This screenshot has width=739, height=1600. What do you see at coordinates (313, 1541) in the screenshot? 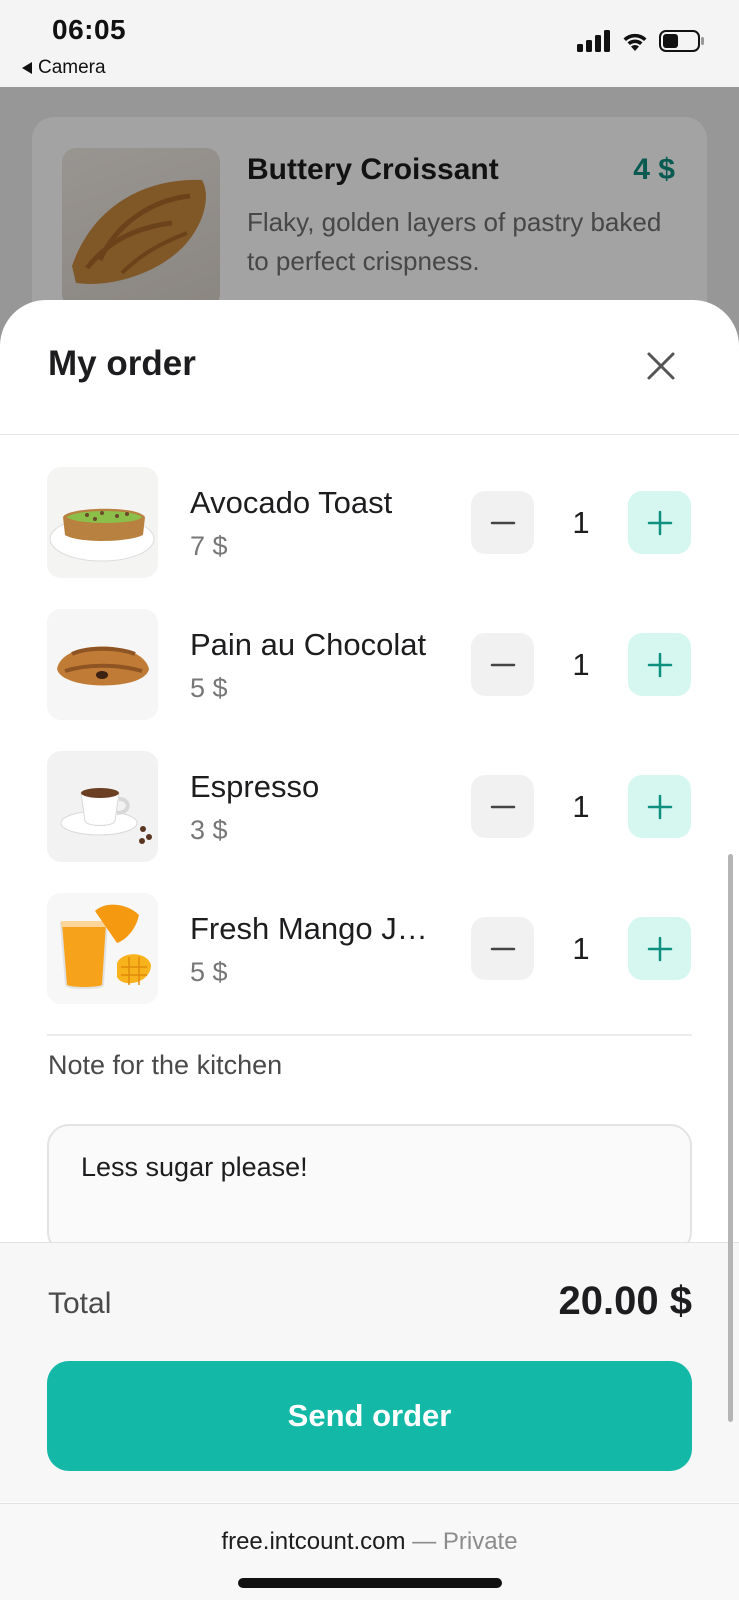
I see `domain: free.intcount.com` at bounding box center [313, 1541].